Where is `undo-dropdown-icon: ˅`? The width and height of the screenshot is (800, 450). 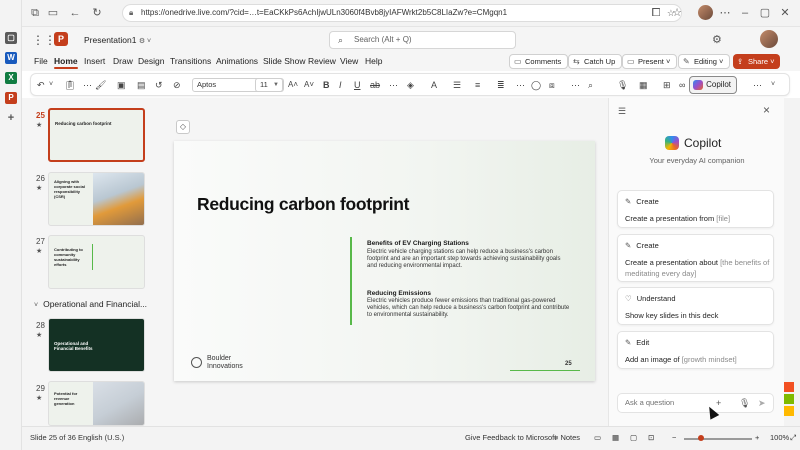 undo-dropdown-icon: ˅ is located at coordinates (51, 85).